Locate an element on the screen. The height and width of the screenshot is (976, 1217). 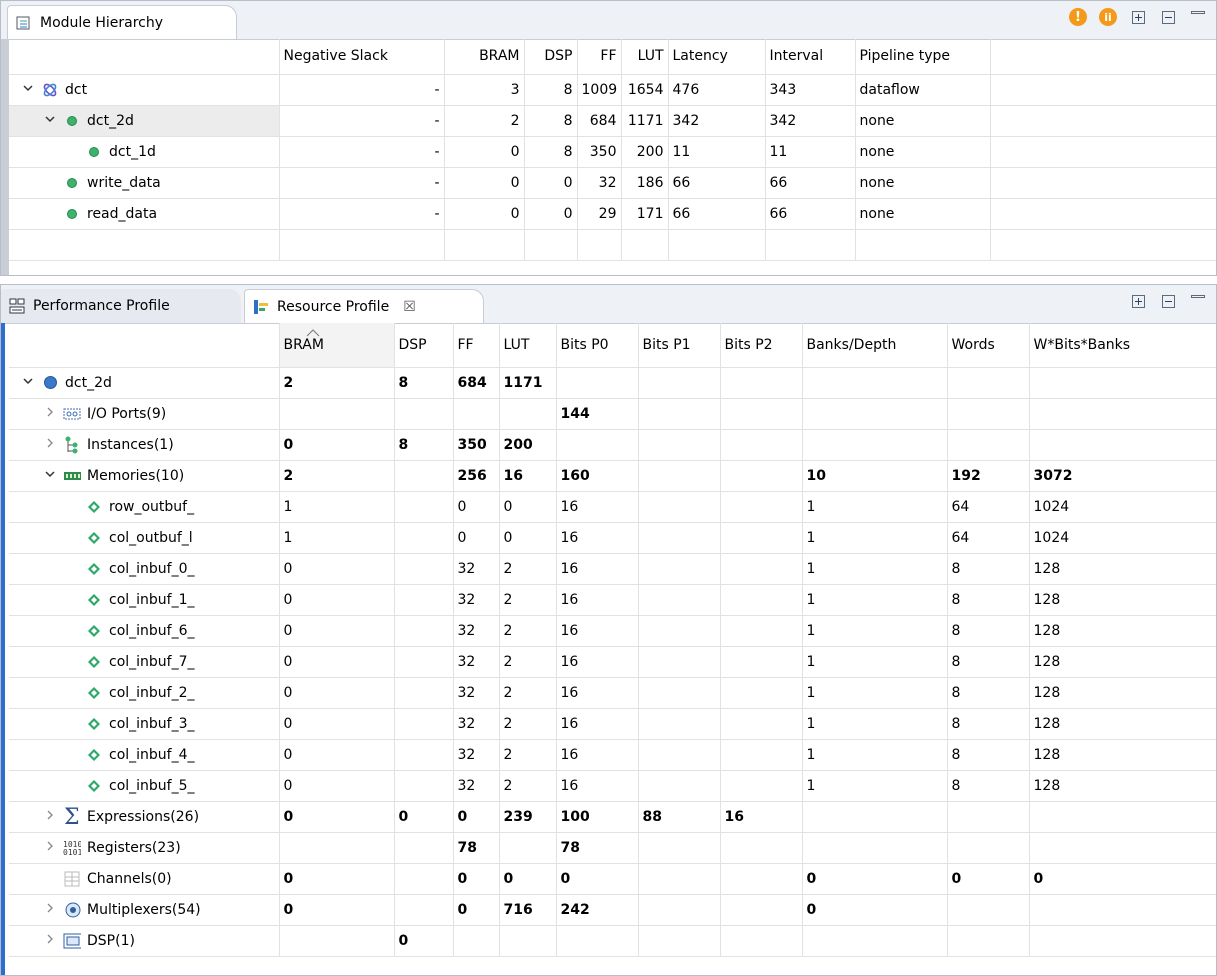
resource-name-cell: dct_2d is located at coordinates (144, 383).